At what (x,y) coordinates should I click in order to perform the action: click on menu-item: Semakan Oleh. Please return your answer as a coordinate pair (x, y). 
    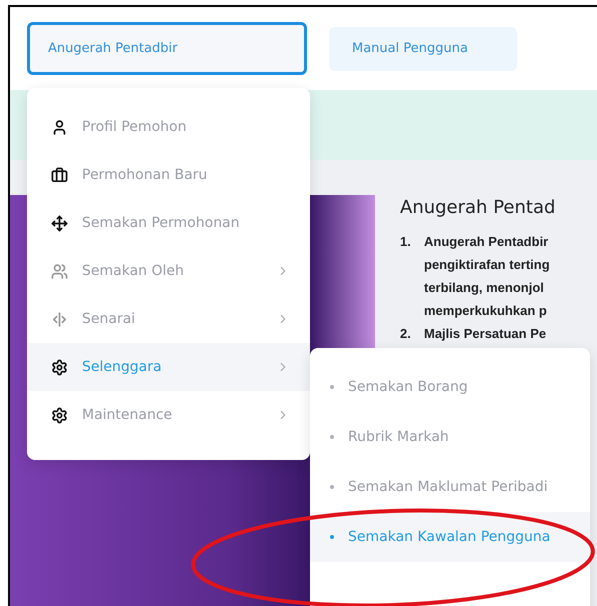
    Looking at the image, I should click on (168, 271).